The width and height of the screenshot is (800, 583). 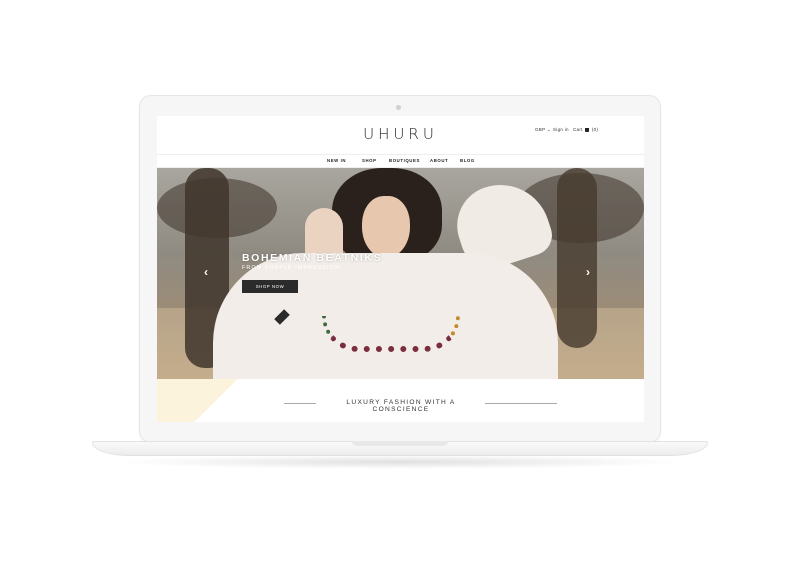 I want to click on shopping-bag-icon, so click(x=587, y=129).